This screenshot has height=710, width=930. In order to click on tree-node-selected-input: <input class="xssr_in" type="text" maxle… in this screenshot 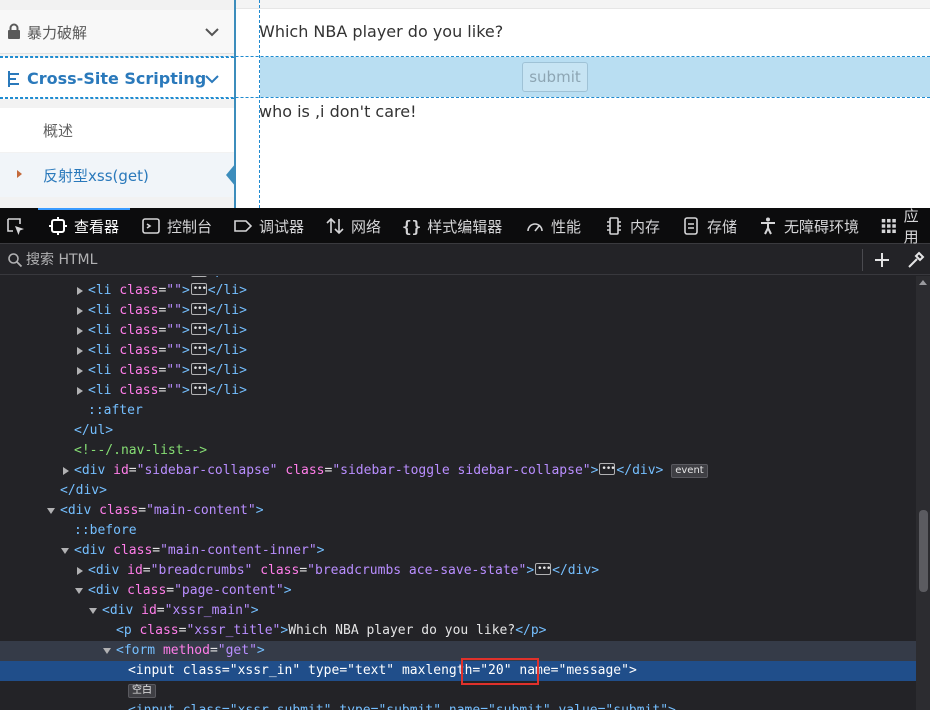, I will do `click(458, 671)`.